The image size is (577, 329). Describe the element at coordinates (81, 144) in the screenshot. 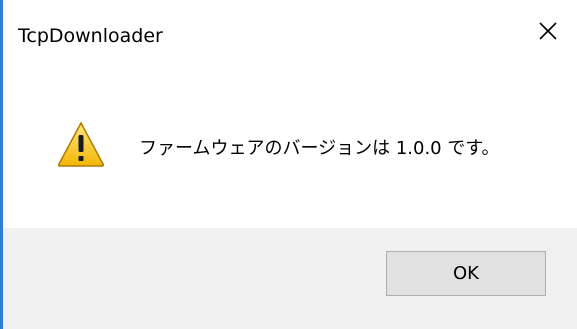

I see `warning-icon` at that location.